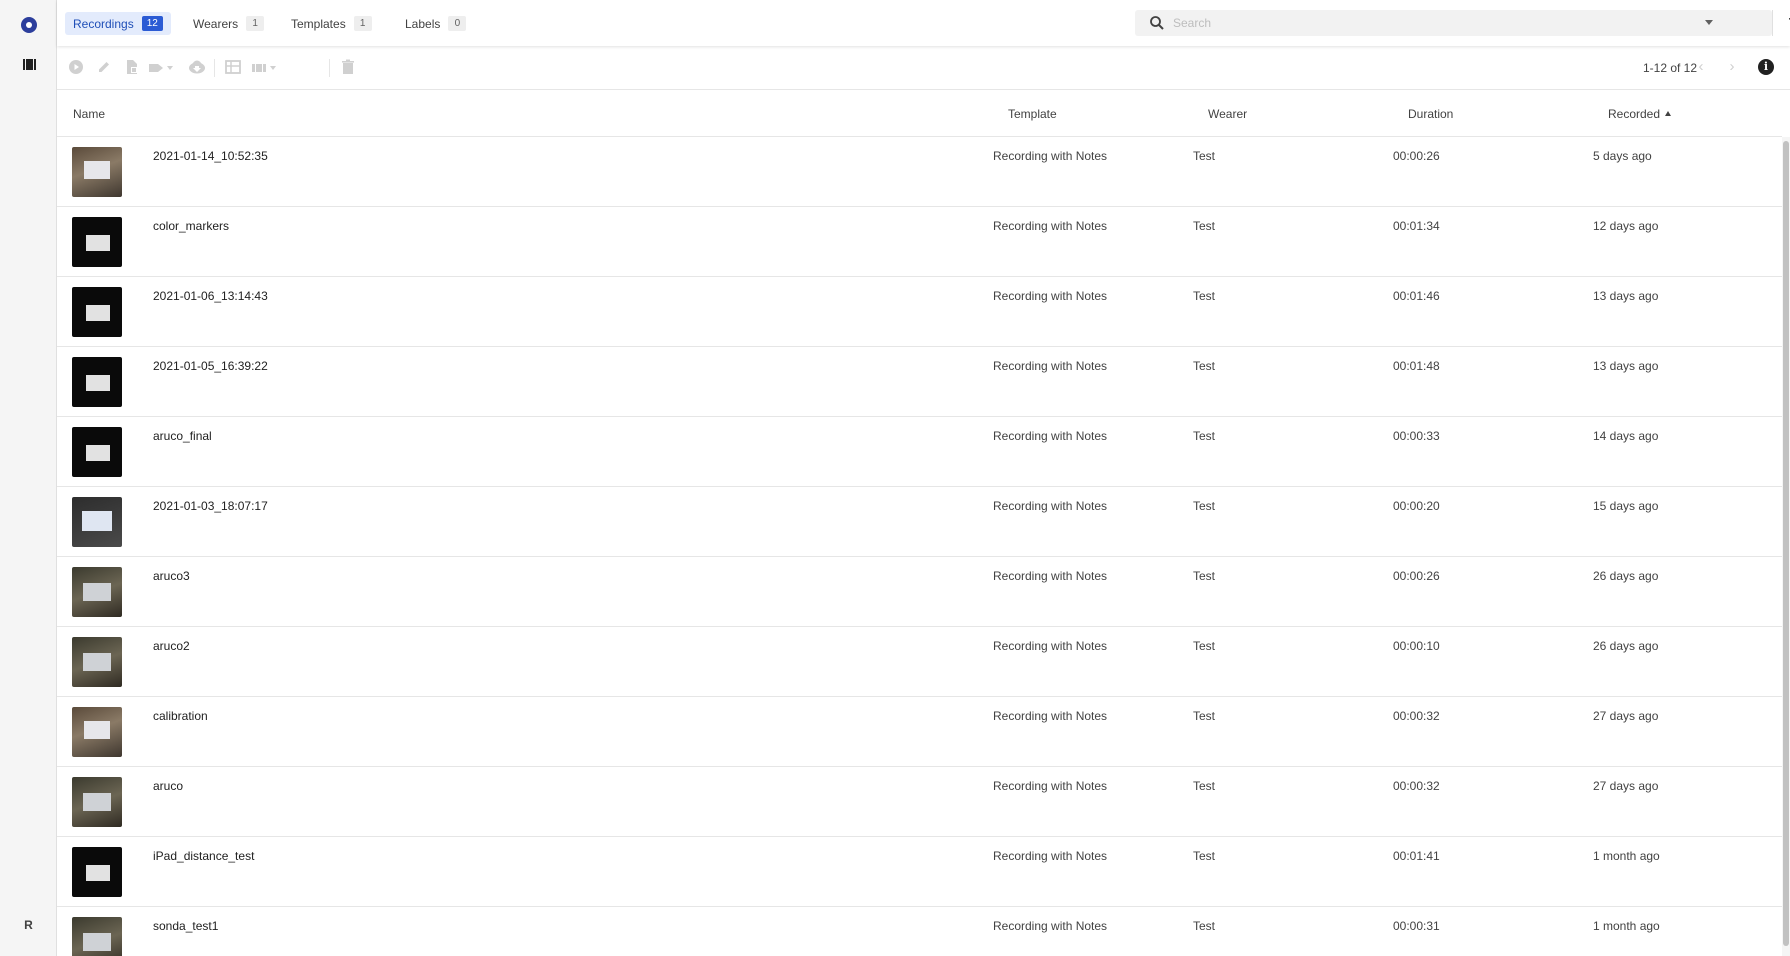  I want to click on recording-name: sonda_test1, so click(186, 926).